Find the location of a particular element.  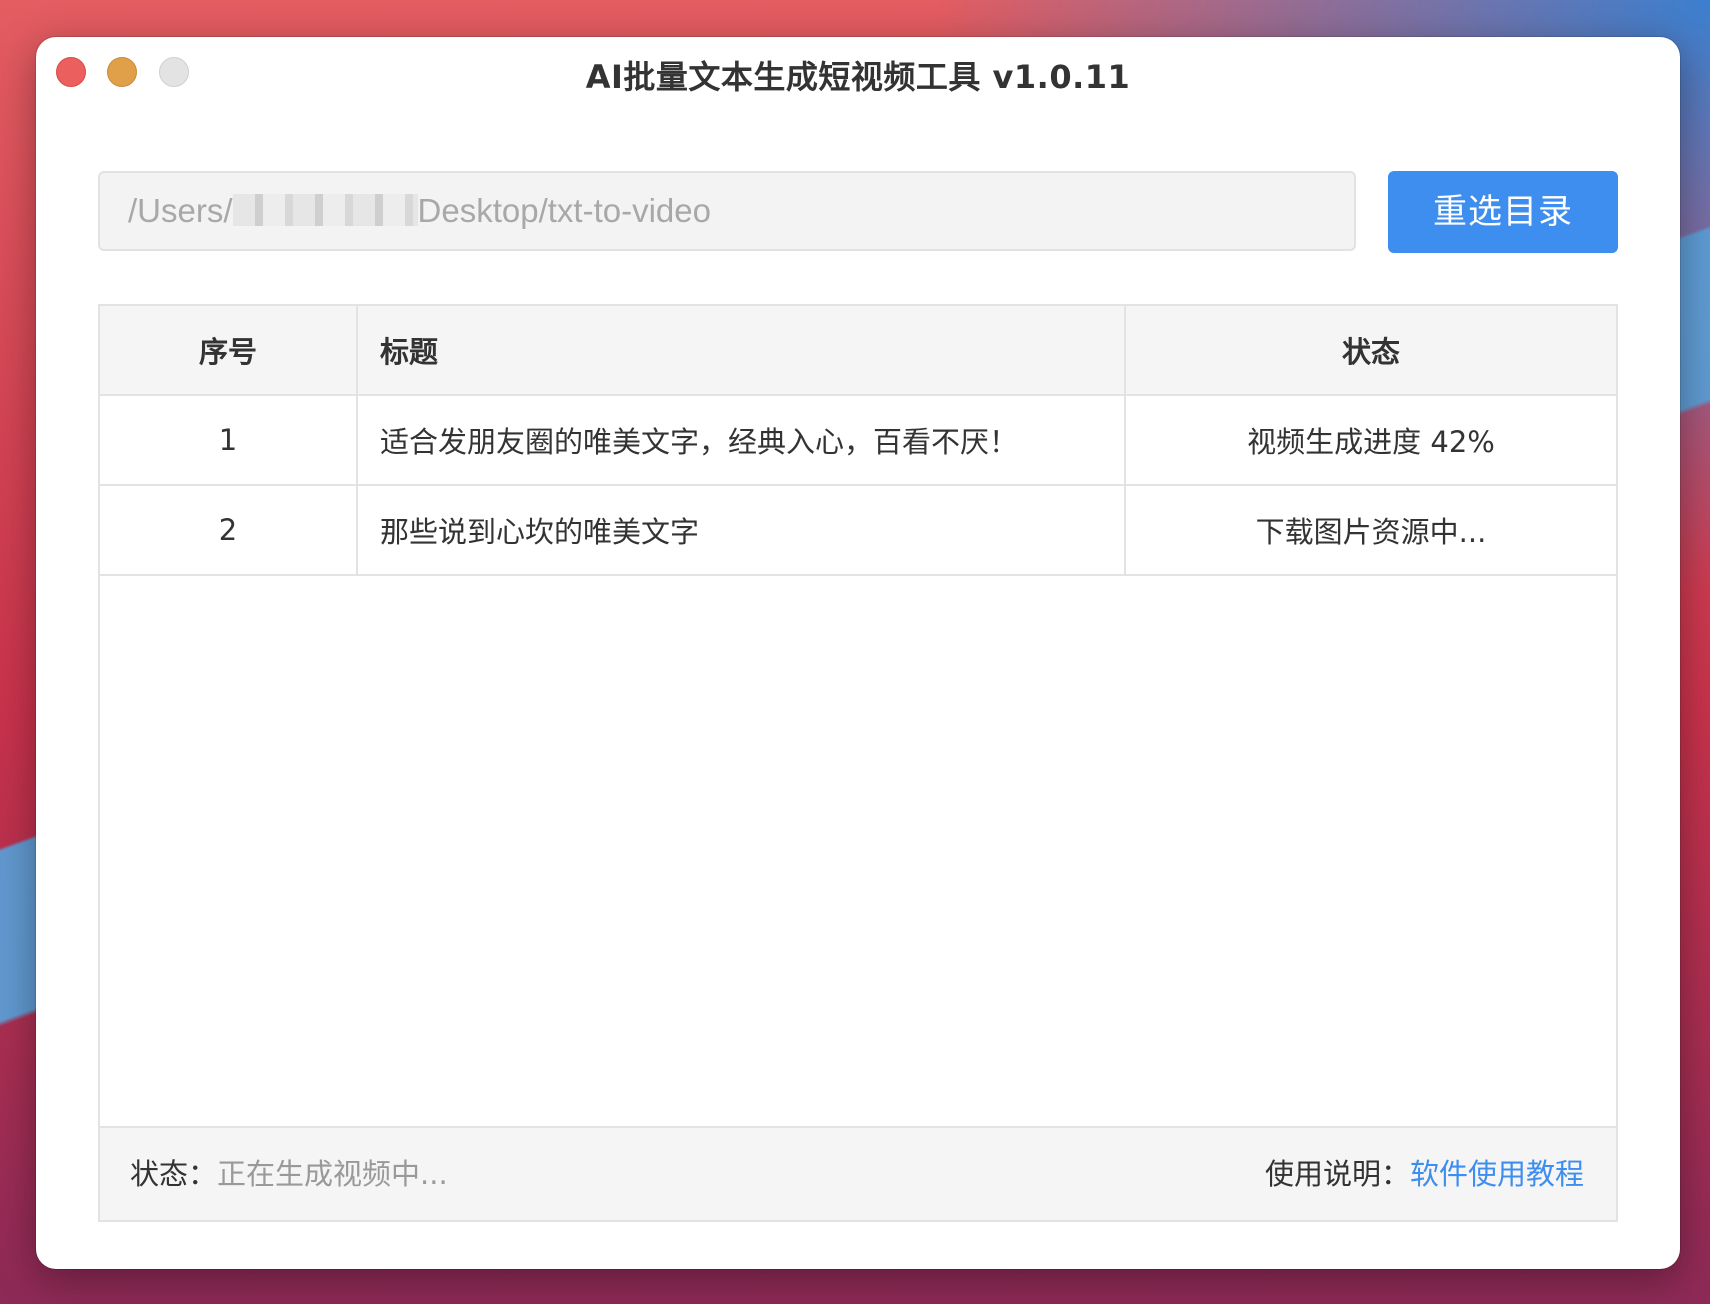

row-no: 1 is located at coordinates (229, 440).